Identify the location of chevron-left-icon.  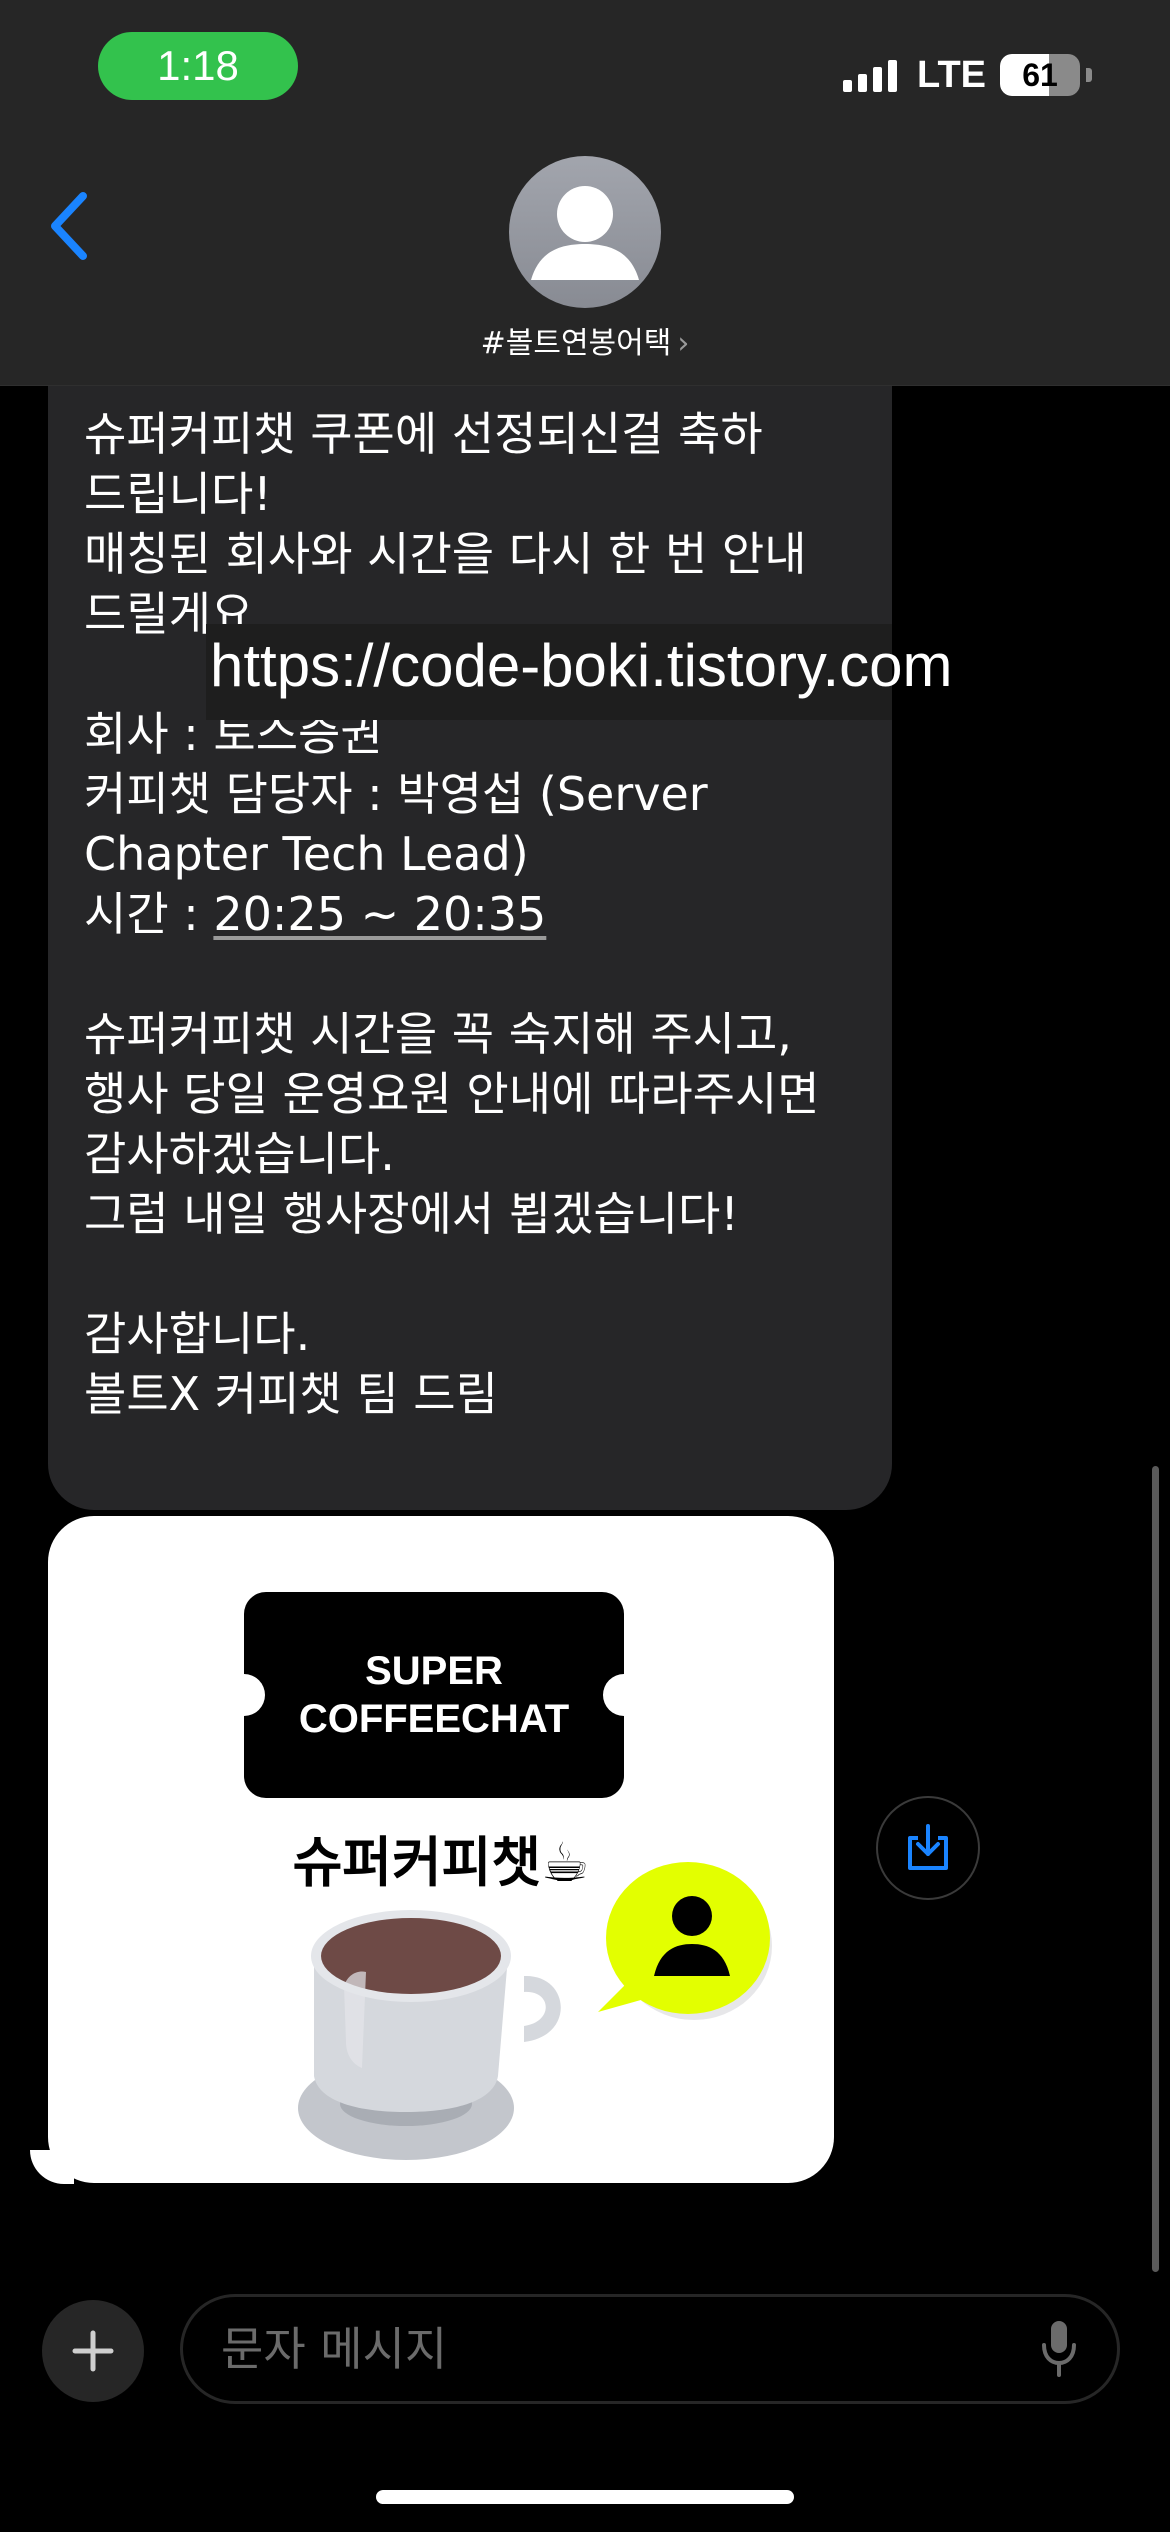
(69, 226).